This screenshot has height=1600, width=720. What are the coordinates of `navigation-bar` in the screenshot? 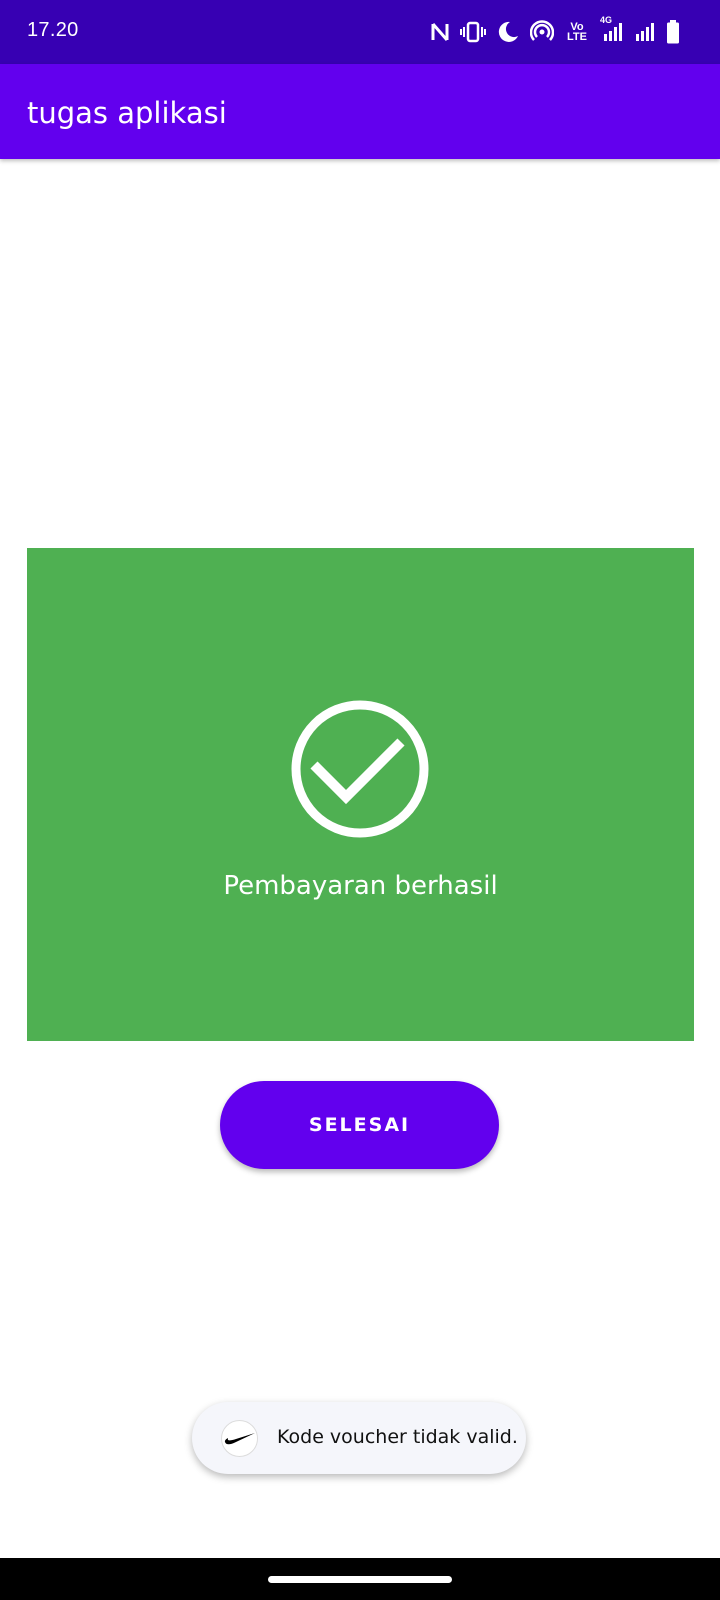 It's located at (360, 1579).